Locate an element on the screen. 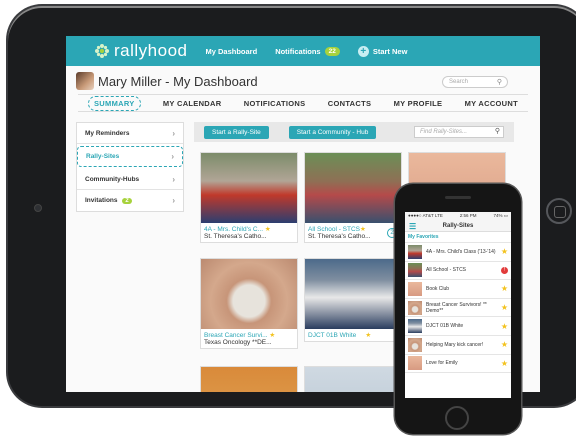  tab-my-calendar: MY CALENDAR is located at coordinates (192, 103).